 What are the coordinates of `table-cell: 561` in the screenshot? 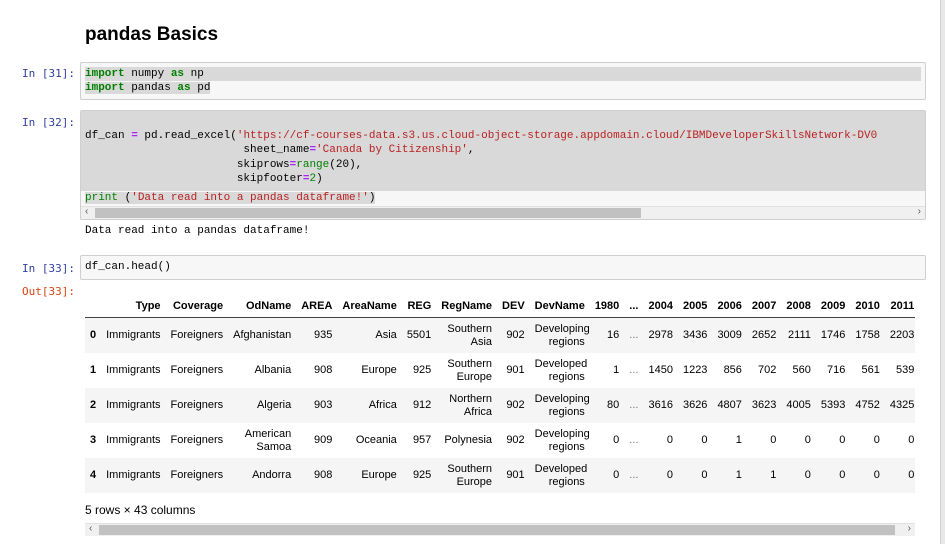 It's located at (870, 370).